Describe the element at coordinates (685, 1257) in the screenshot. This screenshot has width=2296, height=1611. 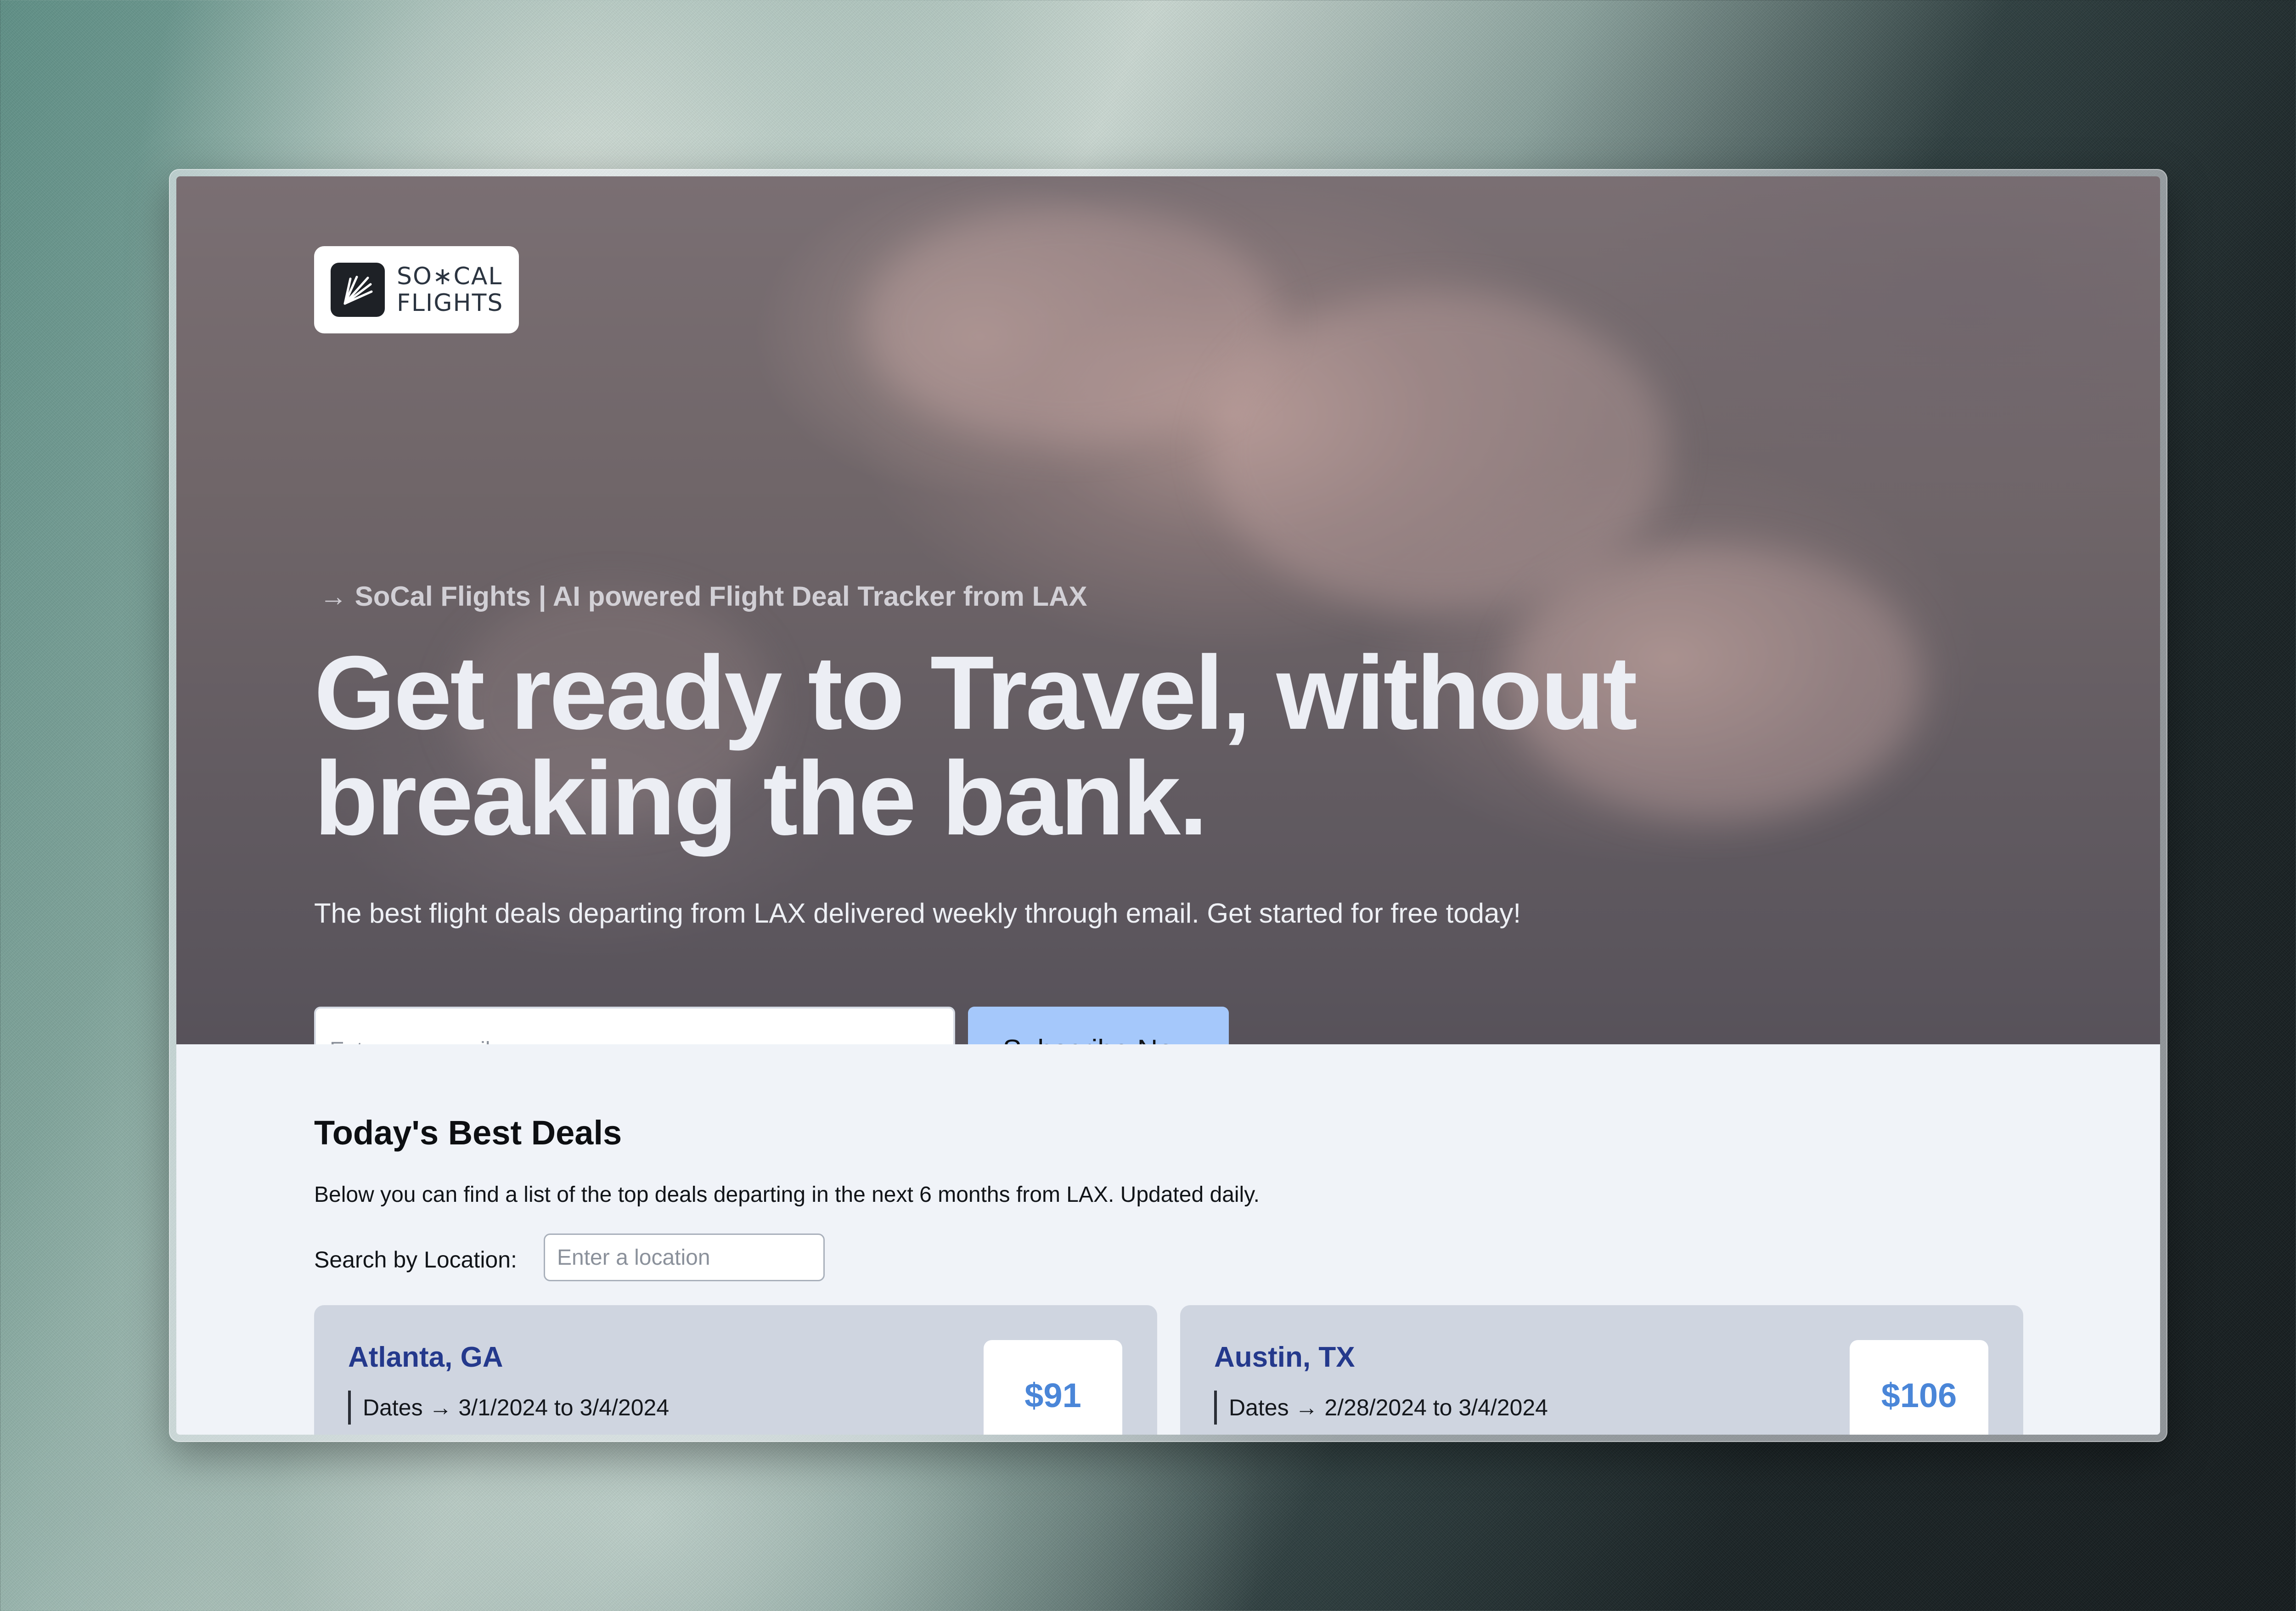
I see `location-search-input` at that location.